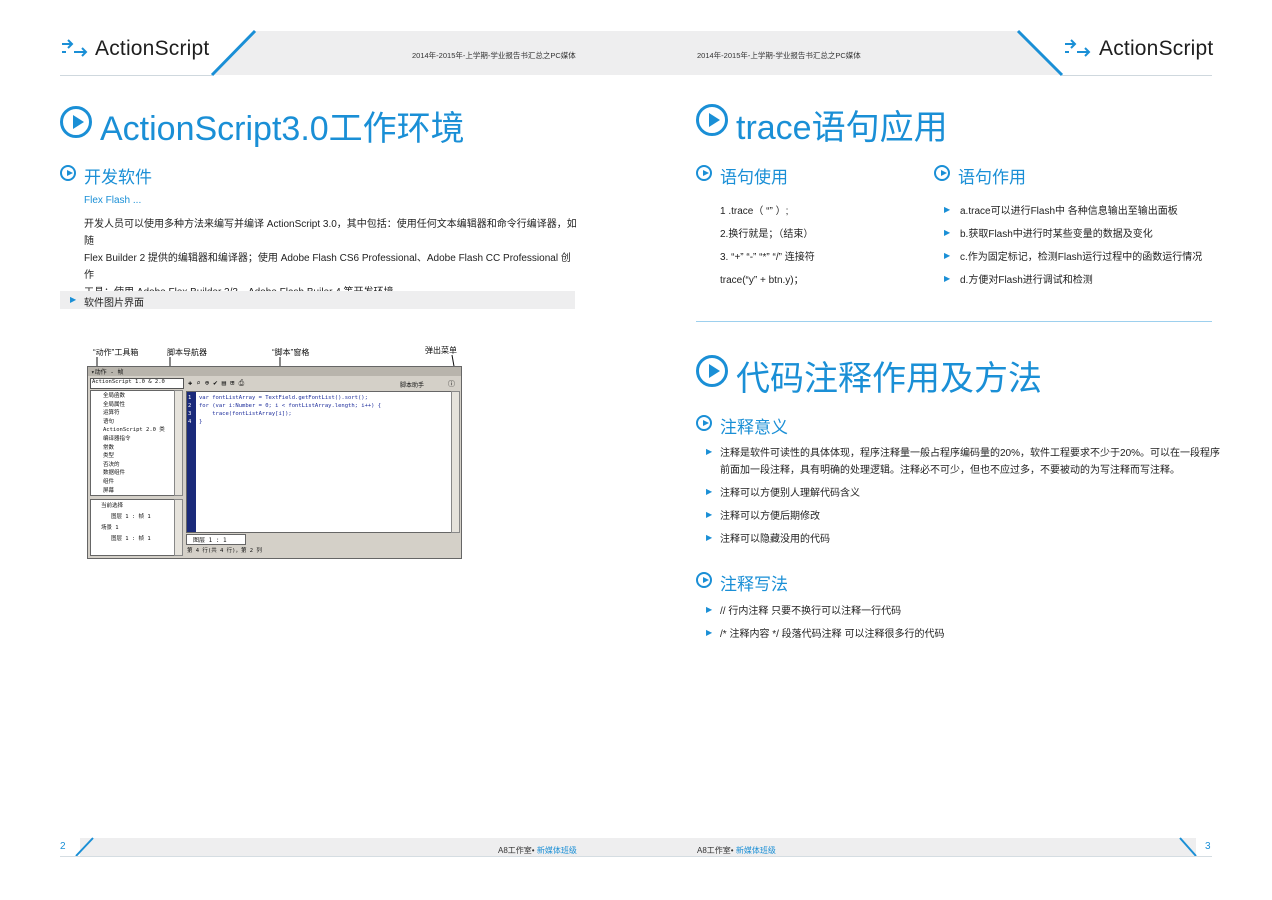 This screenshot has width=1272, height=900. I want to click on toolbox-tree-item: 类型, so click(134, 456).